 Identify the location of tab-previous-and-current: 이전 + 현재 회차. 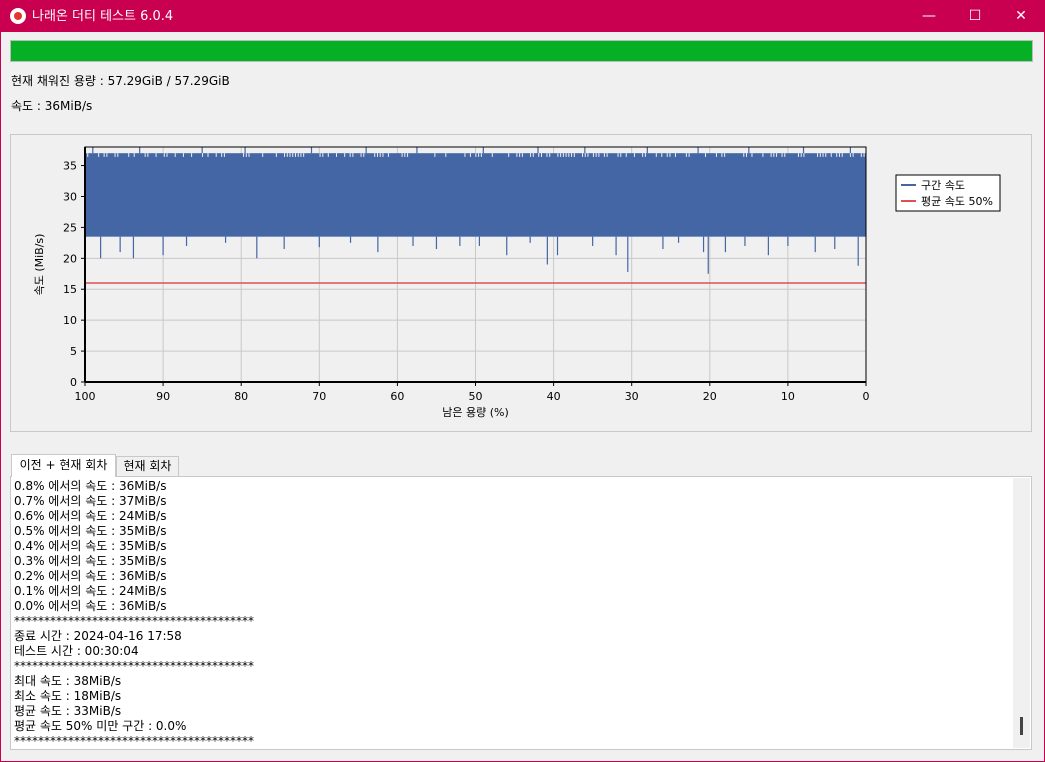
(63, 465).